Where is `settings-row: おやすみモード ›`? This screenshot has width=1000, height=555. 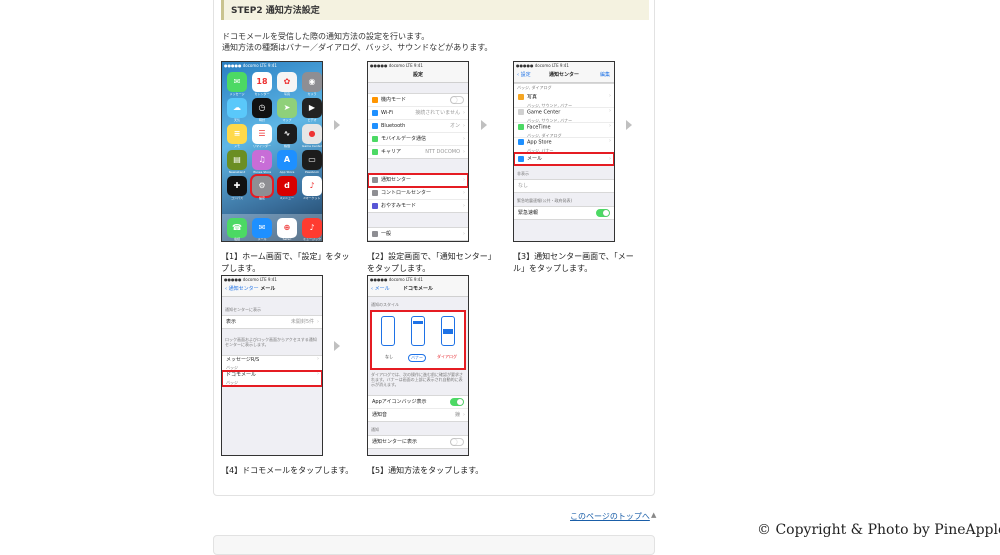 settings-row: おやすみモード › is located at coordinates (418, 206).